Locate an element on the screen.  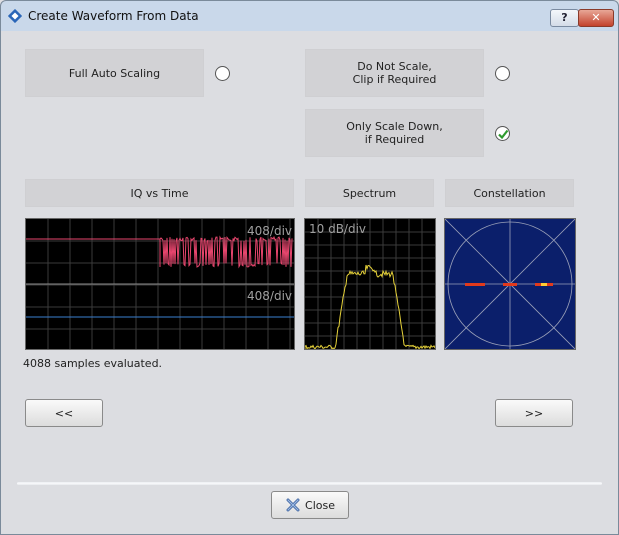
only-scale-down-label-line2: if Required is located at coordinates (394, 139).